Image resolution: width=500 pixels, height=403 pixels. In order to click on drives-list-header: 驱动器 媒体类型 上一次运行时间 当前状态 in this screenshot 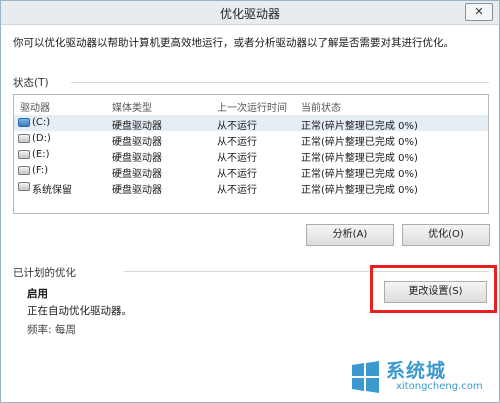, I will do `click(251, 104)`.